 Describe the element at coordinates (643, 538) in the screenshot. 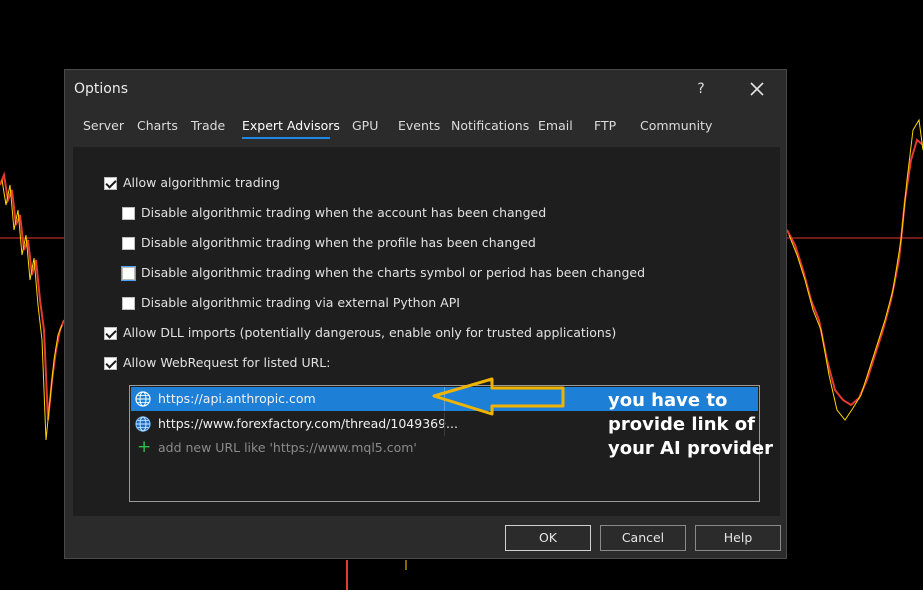

I see `cancel-button: Cancel` at that location.